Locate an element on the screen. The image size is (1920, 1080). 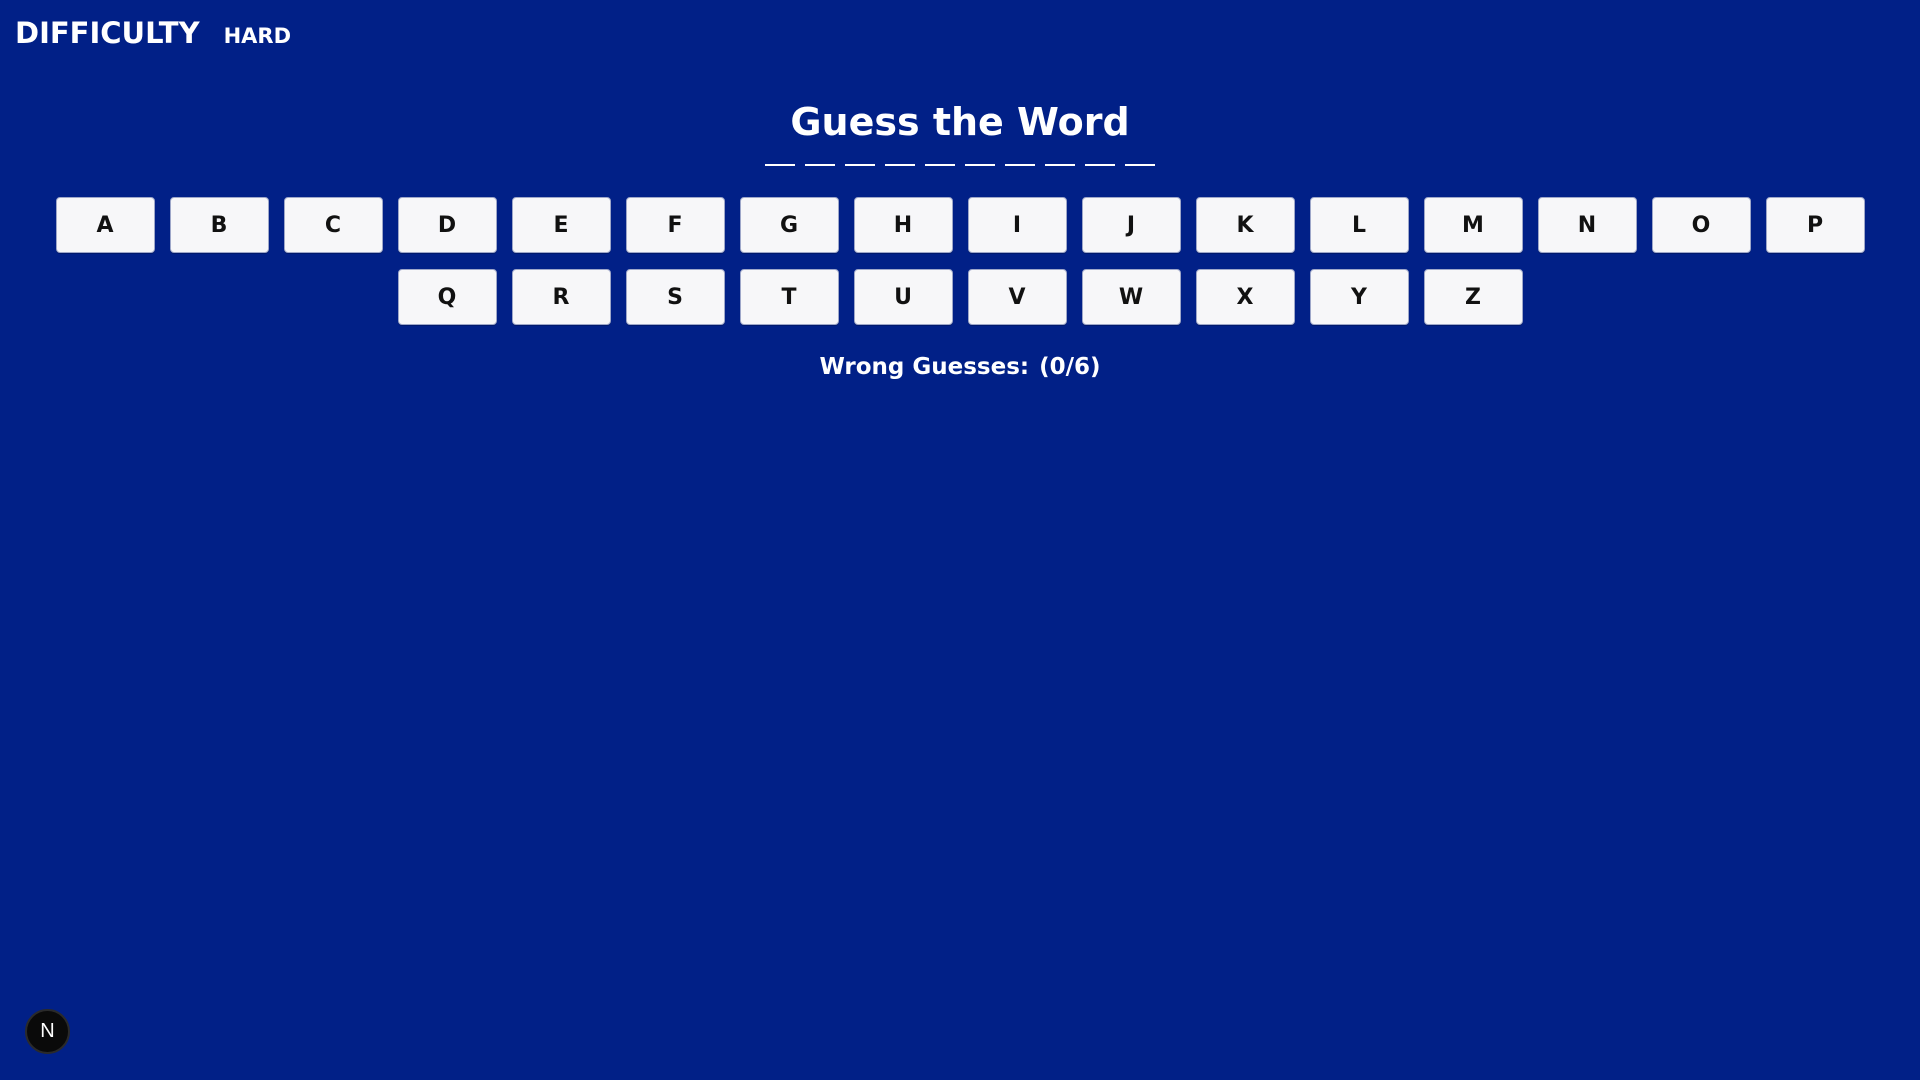
wrong-guesses: Wrong Guesses: (0/6) is located at coordinates (960, 367).